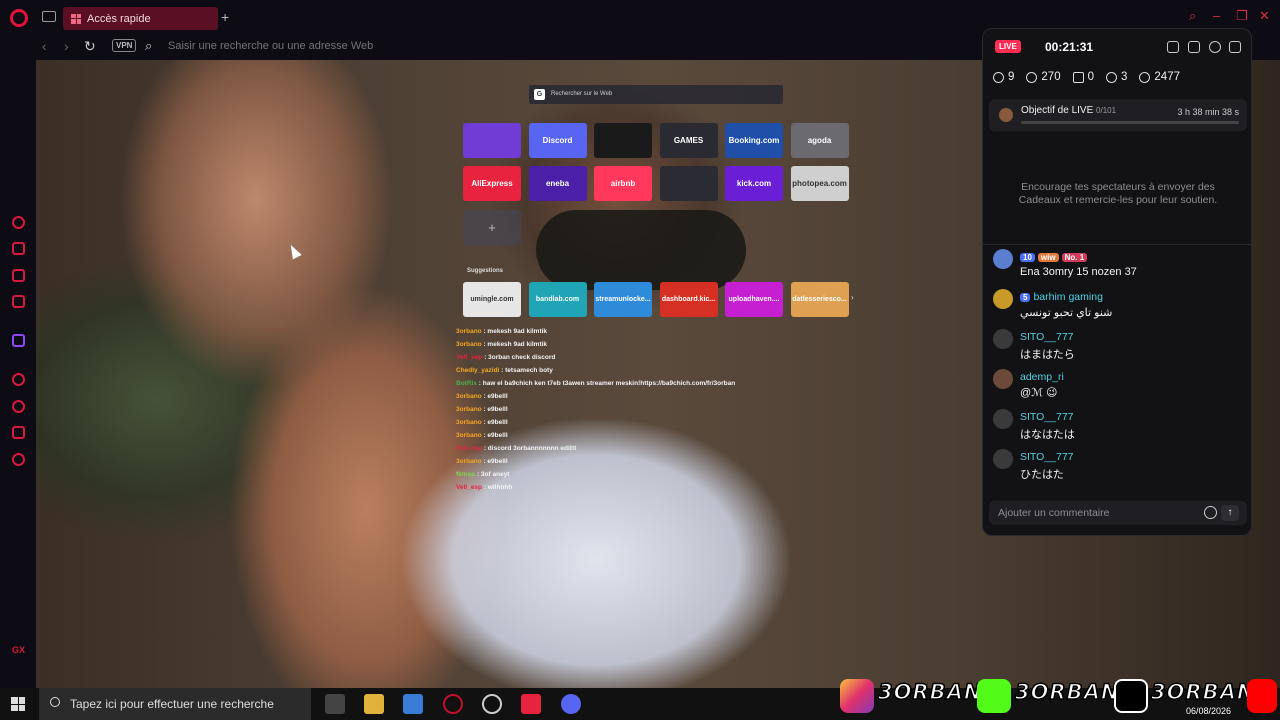 This screenshot has height=720, width=1280. What do you see at coordinates (557, 140) in the screenshot?
I see `speed-dial-tile: Discord` at bounding box center [557, 140].